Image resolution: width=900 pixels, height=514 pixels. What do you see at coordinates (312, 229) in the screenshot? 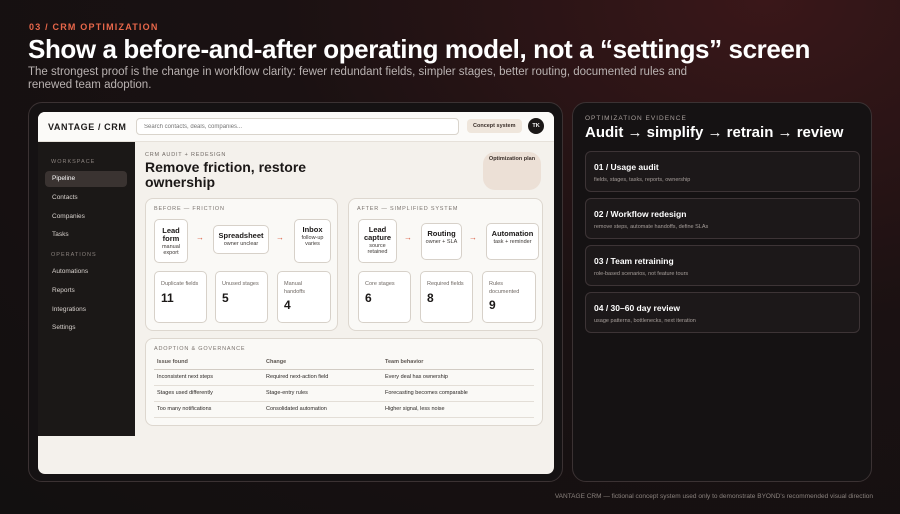
I see `node-title: Inbox` at bounding box center [312, 229].